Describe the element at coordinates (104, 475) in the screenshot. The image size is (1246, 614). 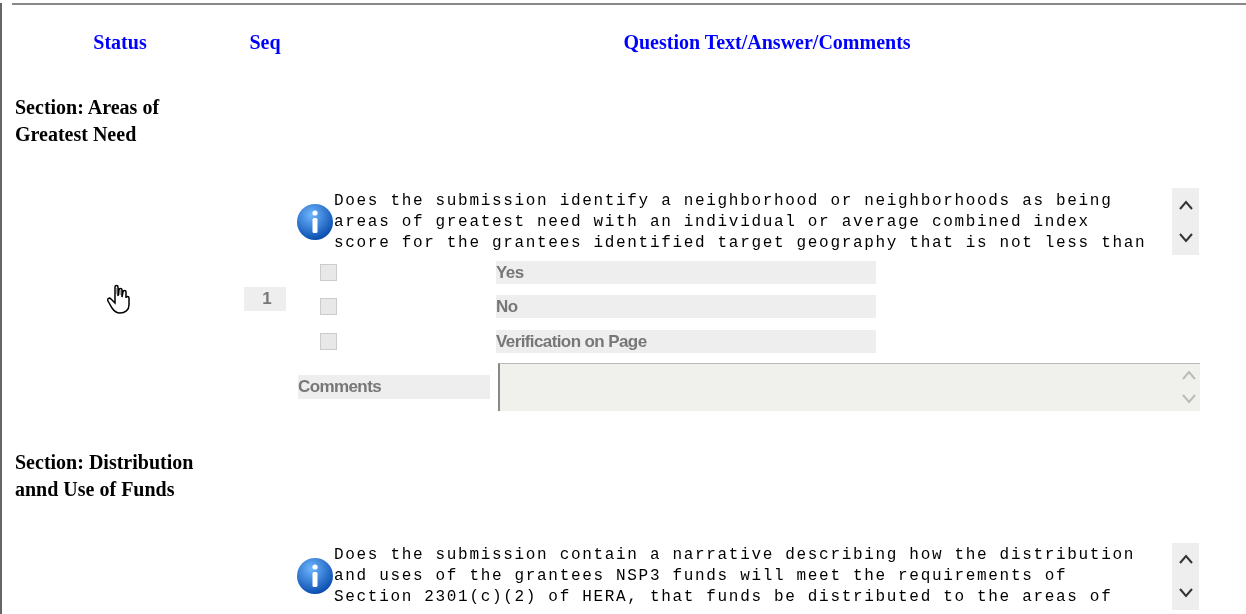
I see `section-title: Section: Distribution annd Use of Funds` at that location.